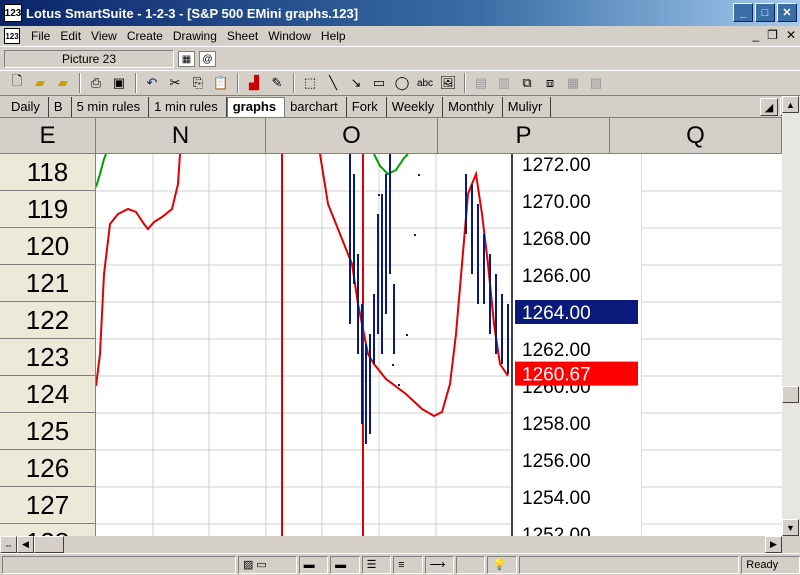 The width and height of the screenshot is (800, 575). What do you see at coordinates (188, 107) in the screenshot?
I see `tab-1-min-rules: 1 min rules` at bounding box center [188, 107].